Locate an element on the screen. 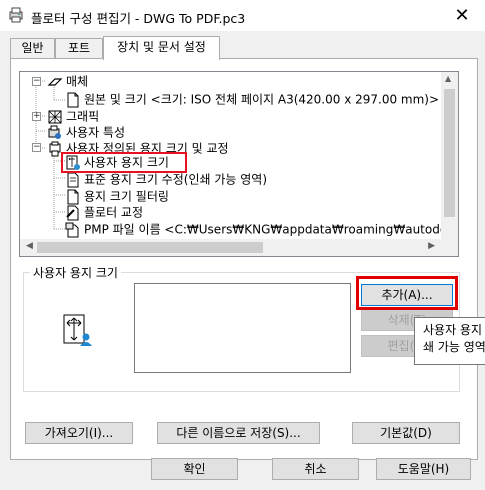  tab-port-label: 포트 is located at coordinates (79, 48).